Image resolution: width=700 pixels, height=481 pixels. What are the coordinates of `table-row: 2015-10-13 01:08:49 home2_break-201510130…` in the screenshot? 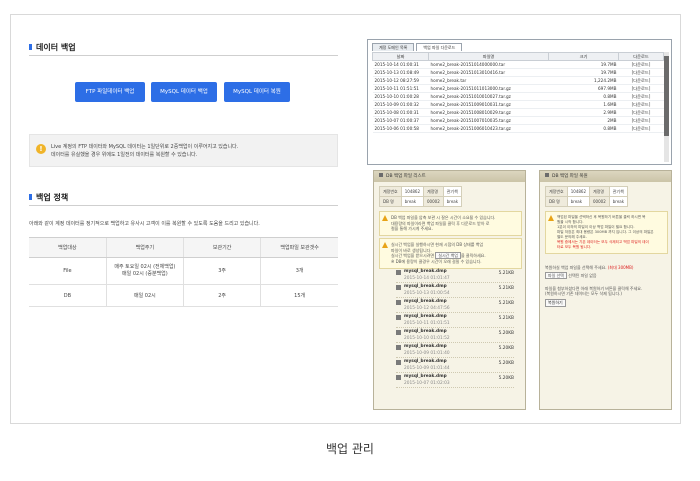 It's located at (518, 72).